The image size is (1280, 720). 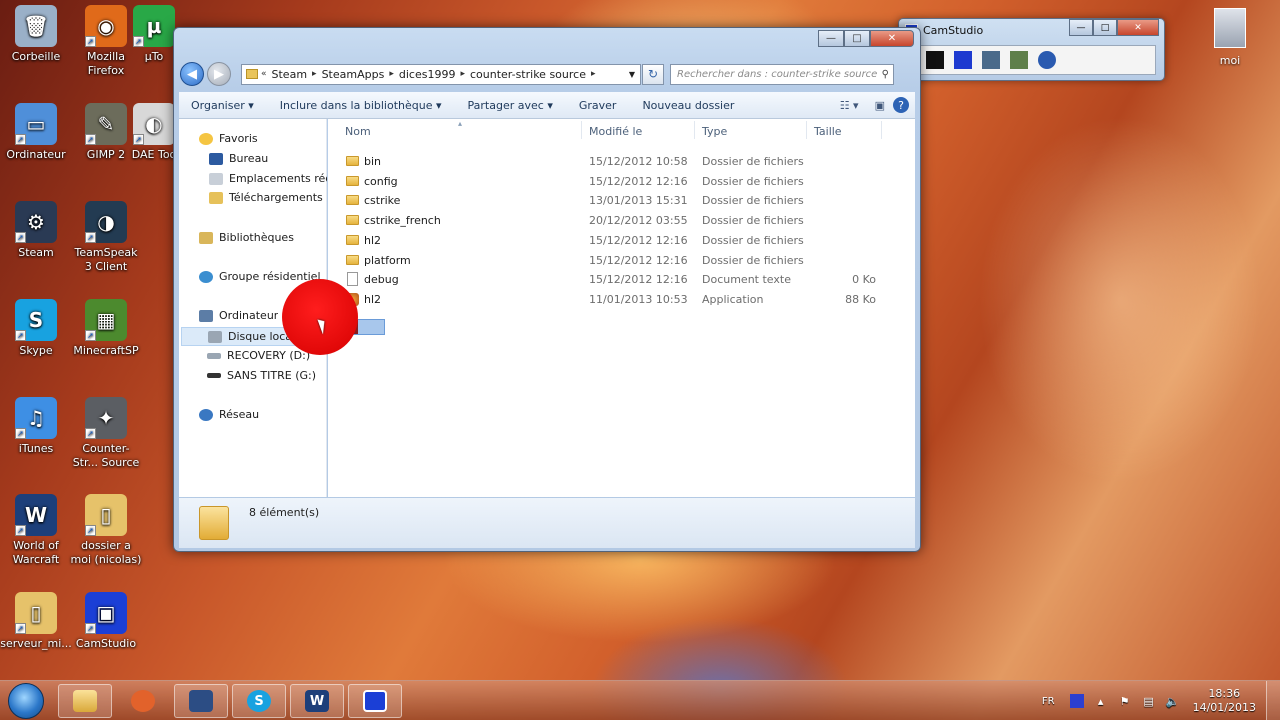 I want to click on file-date: 15/12/2012 10:58, so click(x=638, y=161).